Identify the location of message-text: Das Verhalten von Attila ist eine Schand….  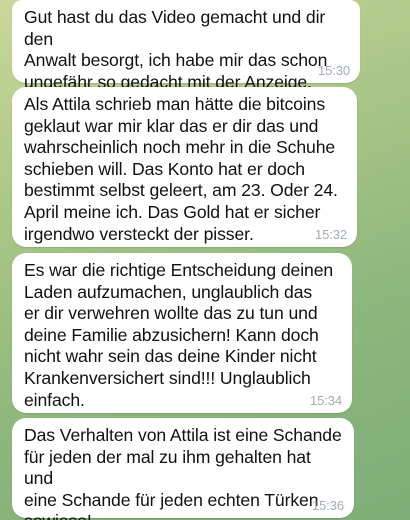
(183, 472).